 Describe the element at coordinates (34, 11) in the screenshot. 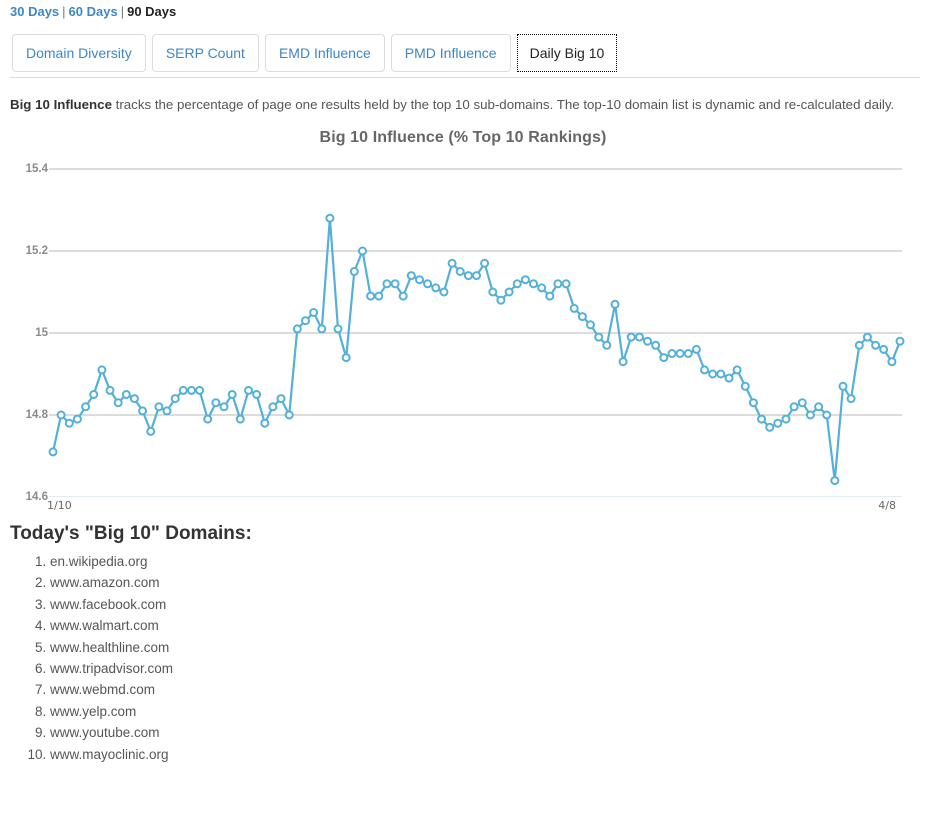

I see `range-link-30-days: 30 Days` at that location.